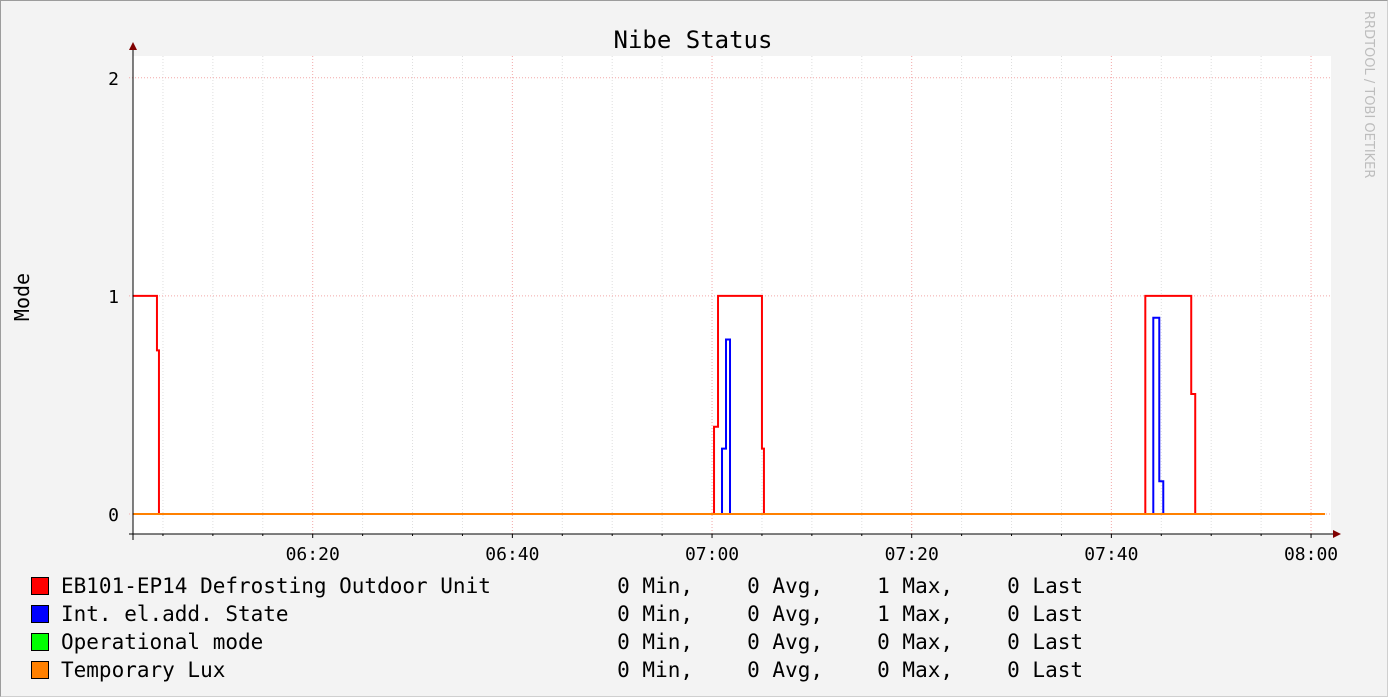  I want to click on chart-title: Nibe Status, so click(693, 40).